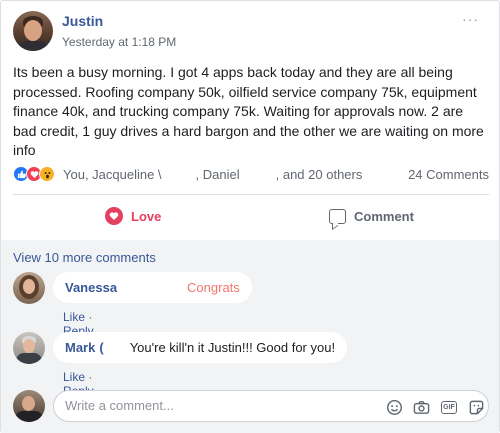  Describe the element at coordinates (232, 347) in the screenshot. I see `comment-text: You're kill'n it Justin!!! Good for you!` at that location.